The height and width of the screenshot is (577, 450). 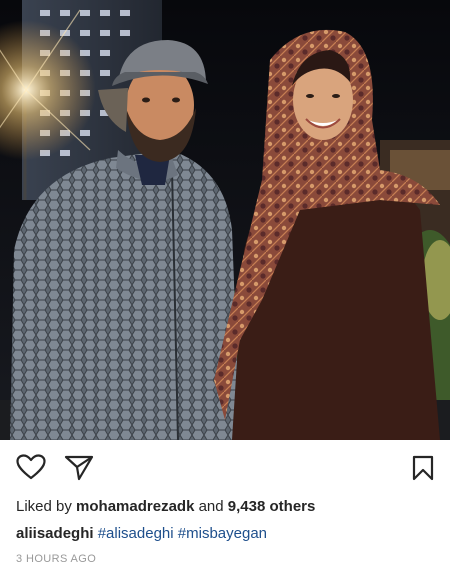 What do you see at coordinates (56, 559) in the screenshot?
I see `post-timestamp: 3 HOURS AGO` at bounding box center [56, 559].